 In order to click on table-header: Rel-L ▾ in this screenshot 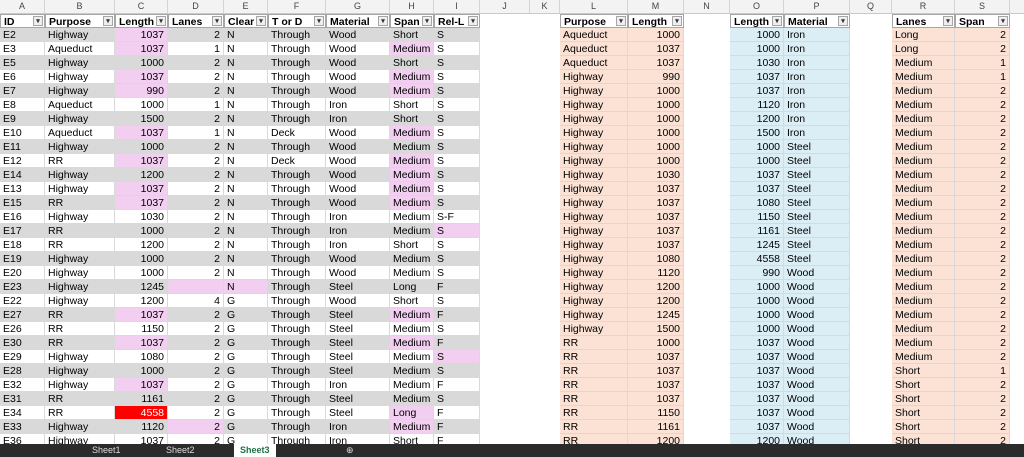, I will do `click(457, 21)`.